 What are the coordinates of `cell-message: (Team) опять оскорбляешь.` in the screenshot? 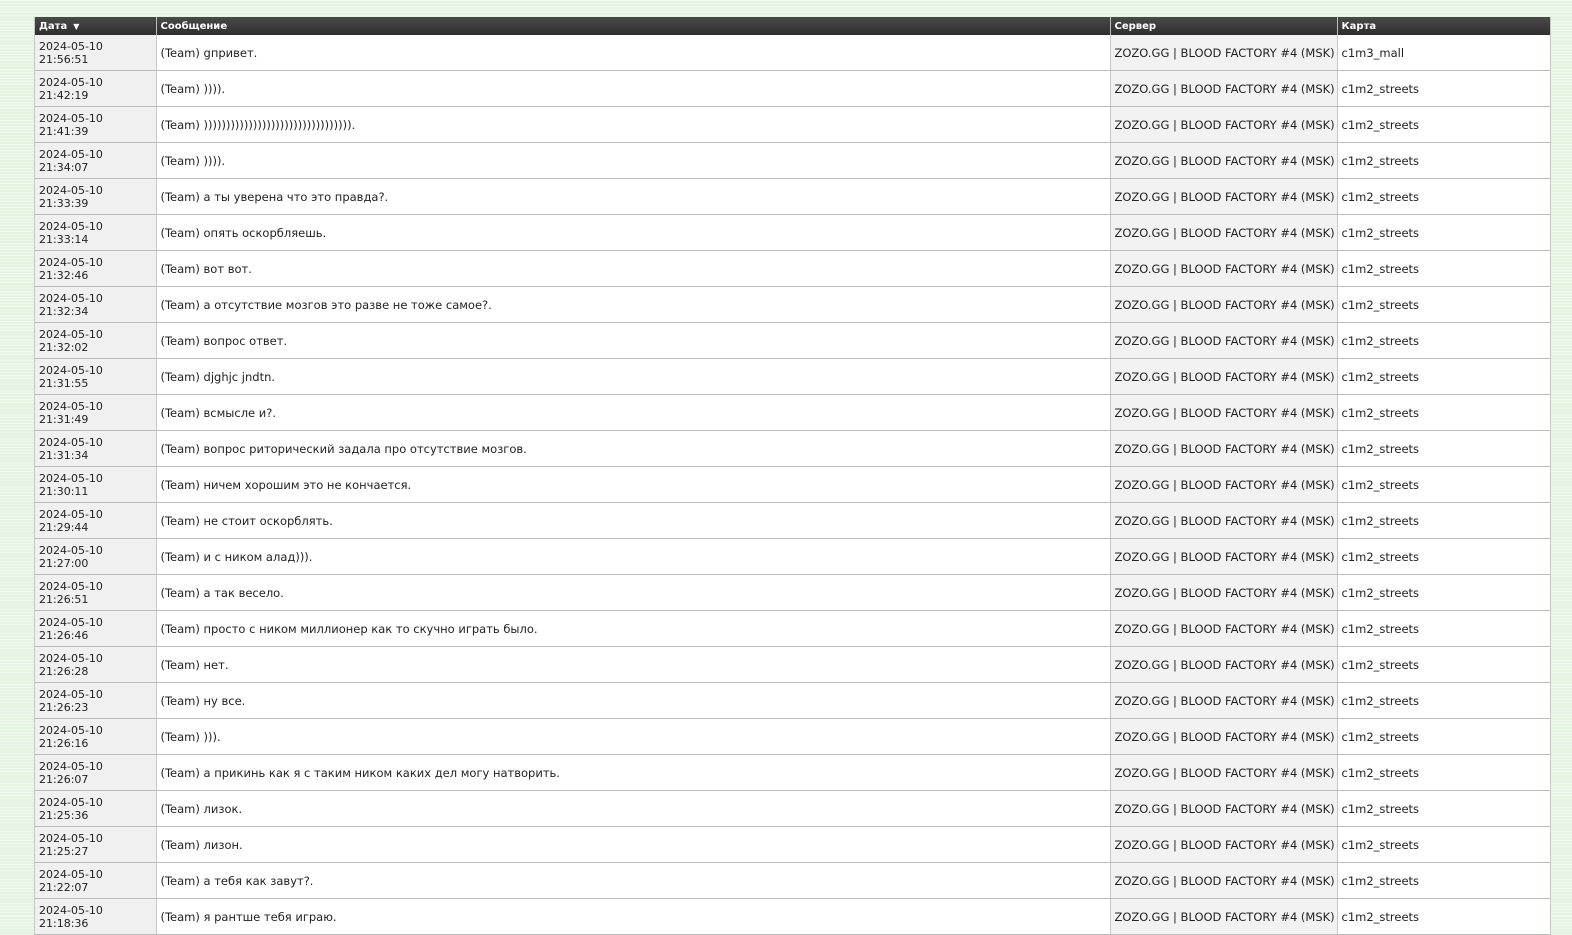 It's located at (633, 232).